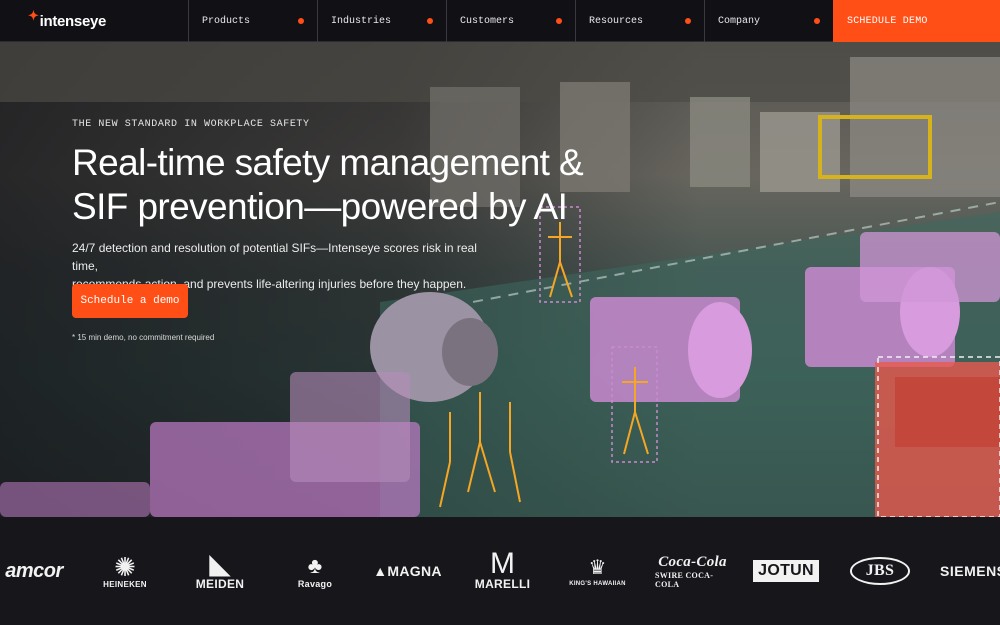 This screenshot has height=625, width=1000. I want to click on heineken-wordmark: HEINEKEN, so click(125, 584).